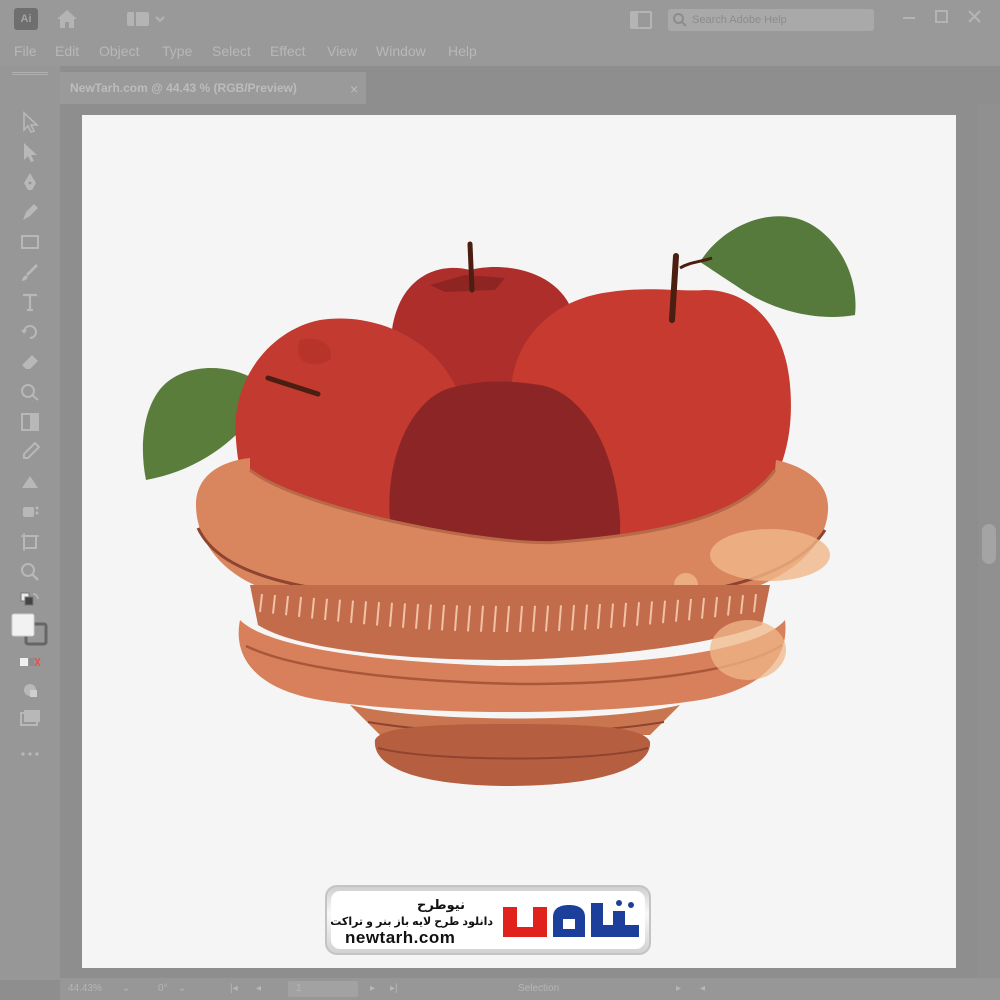 This screenshot has height=1000, width=1000. What do you see at coordinates (400, 937) in the screenshot?
I see `watermark-url: newtarh.com` at bounding box center [400, 937].